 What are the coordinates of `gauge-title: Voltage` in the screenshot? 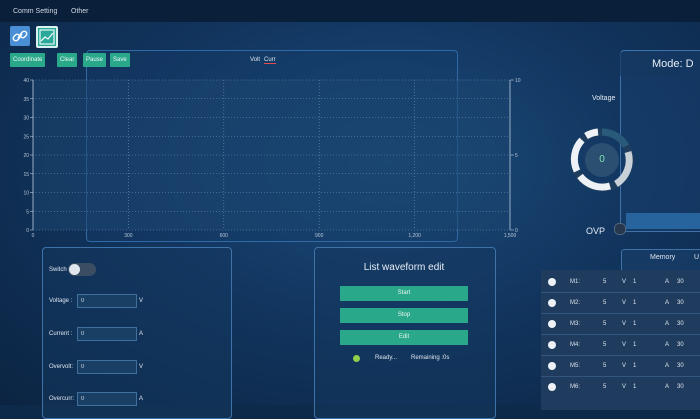 It's located at (604, 98).